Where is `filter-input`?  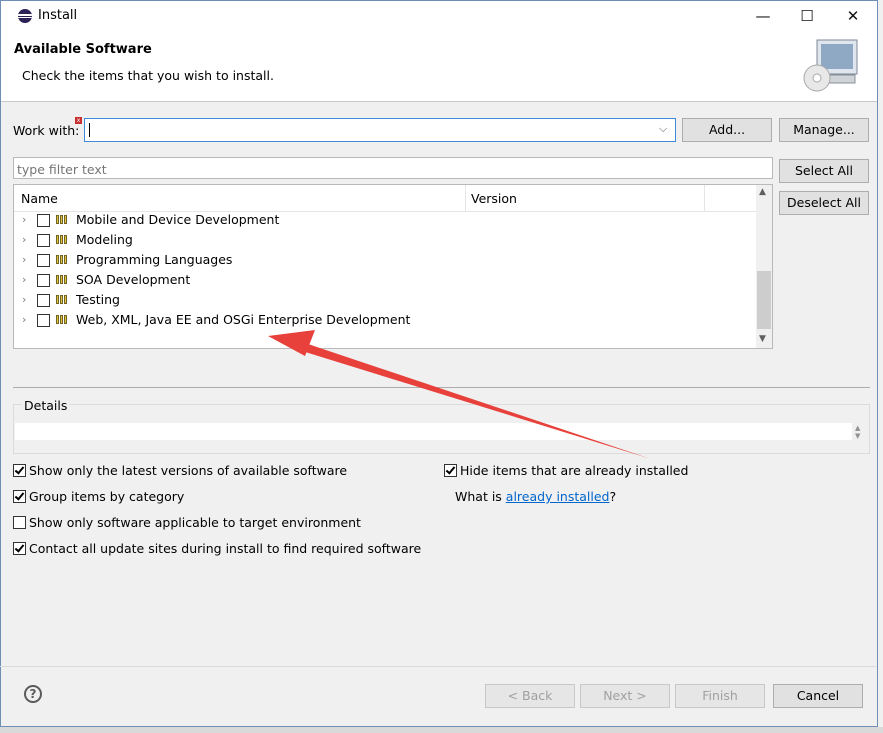 filter-input is located at coordinates (393, 168).